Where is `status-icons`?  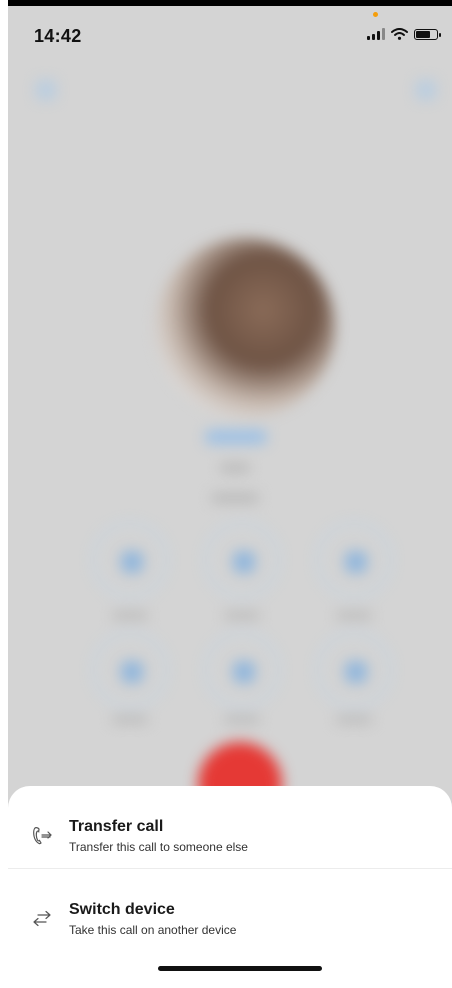 status-icons is located at coordinates (404, 34).